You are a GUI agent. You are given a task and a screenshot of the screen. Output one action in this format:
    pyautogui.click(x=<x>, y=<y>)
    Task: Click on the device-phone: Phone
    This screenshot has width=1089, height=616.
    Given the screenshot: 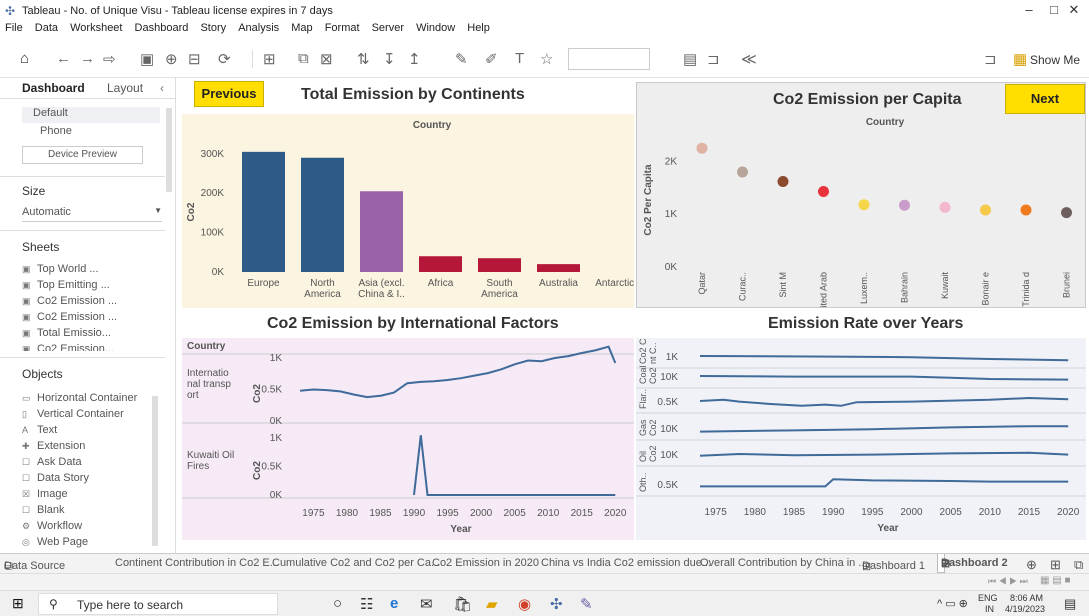 What is the action you would take?
    pyautogui.click(x=56, y=131)
    